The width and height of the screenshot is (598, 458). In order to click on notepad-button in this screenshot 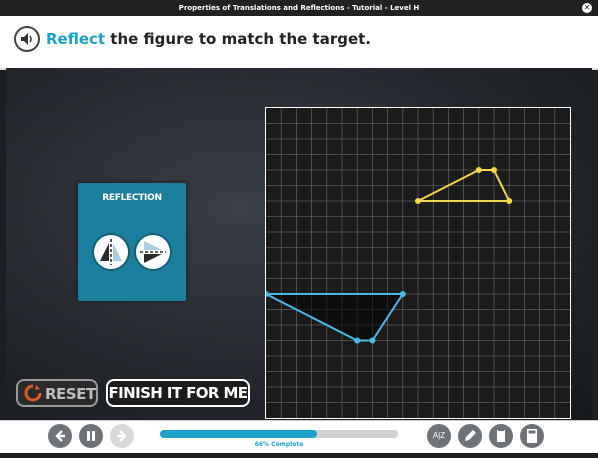, I will do `click(501, 436)`.